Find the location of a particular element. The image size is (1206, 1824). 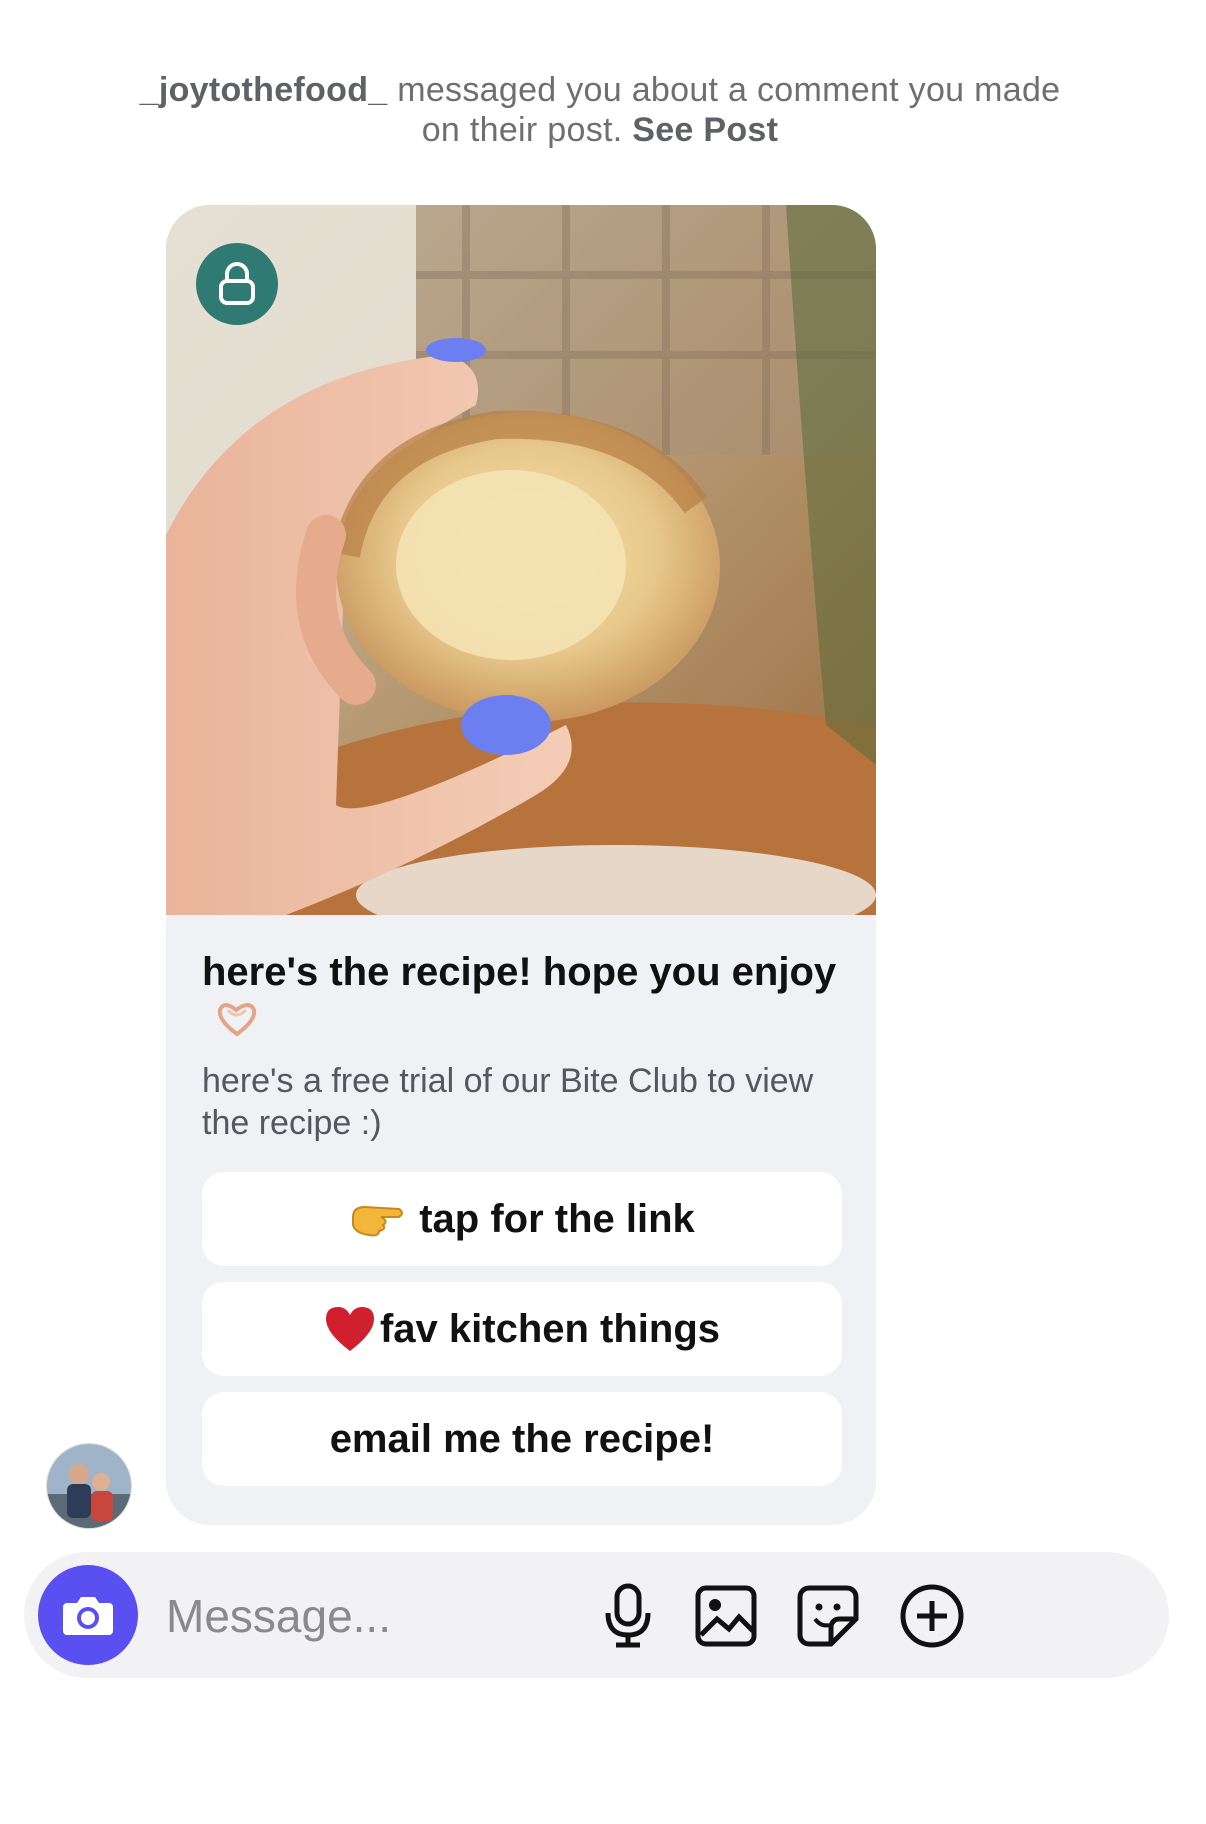

message-composer is located at coordinates (596, 1615).